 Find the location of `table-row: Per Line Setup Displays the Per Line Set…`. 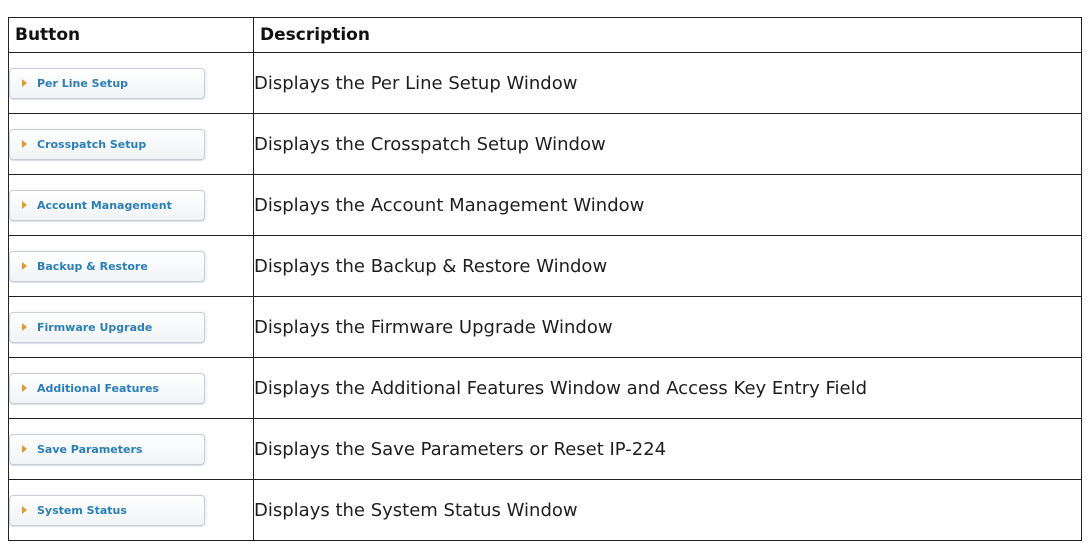

table-row: Per Line Setup Displays the Per Line Set… is located at coordinates (545, 83).